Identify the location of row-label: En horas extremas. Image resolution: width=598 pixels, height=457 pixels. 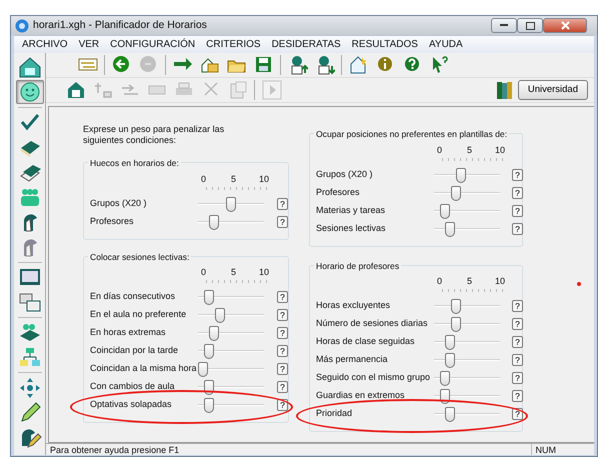
(128, 333).